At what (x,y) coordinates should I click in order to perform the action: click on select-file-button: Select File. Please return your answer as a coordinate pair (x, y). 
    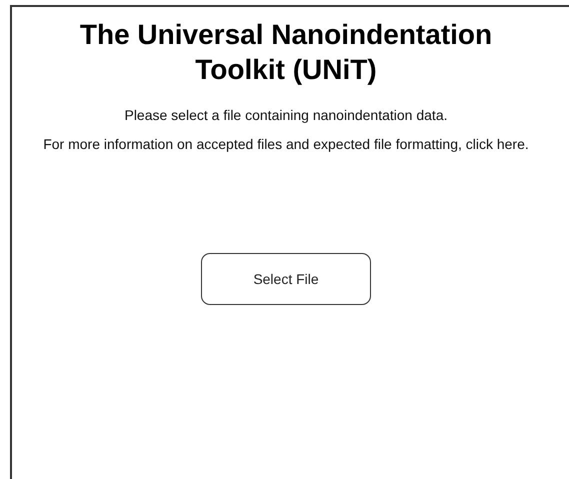
    Looking at the image, I should click on (286, 279).